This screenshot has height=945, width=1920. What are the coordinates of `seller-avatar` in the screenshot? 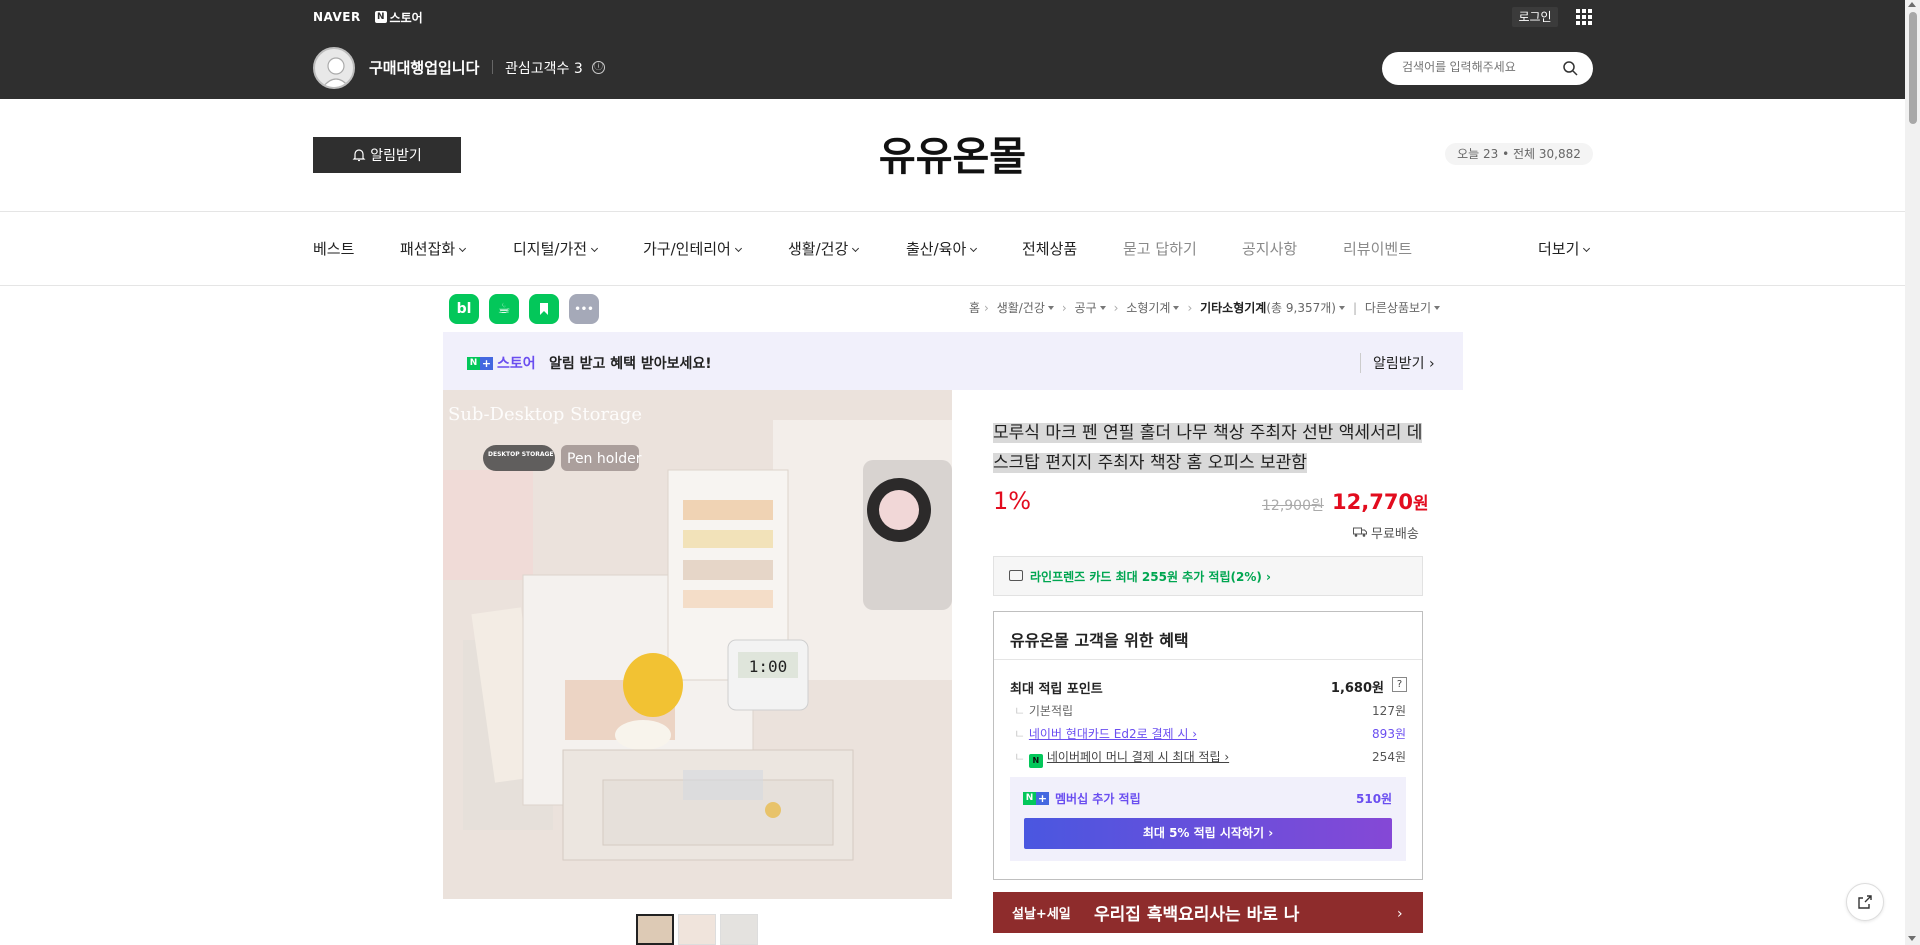 It's located at (334, 68).